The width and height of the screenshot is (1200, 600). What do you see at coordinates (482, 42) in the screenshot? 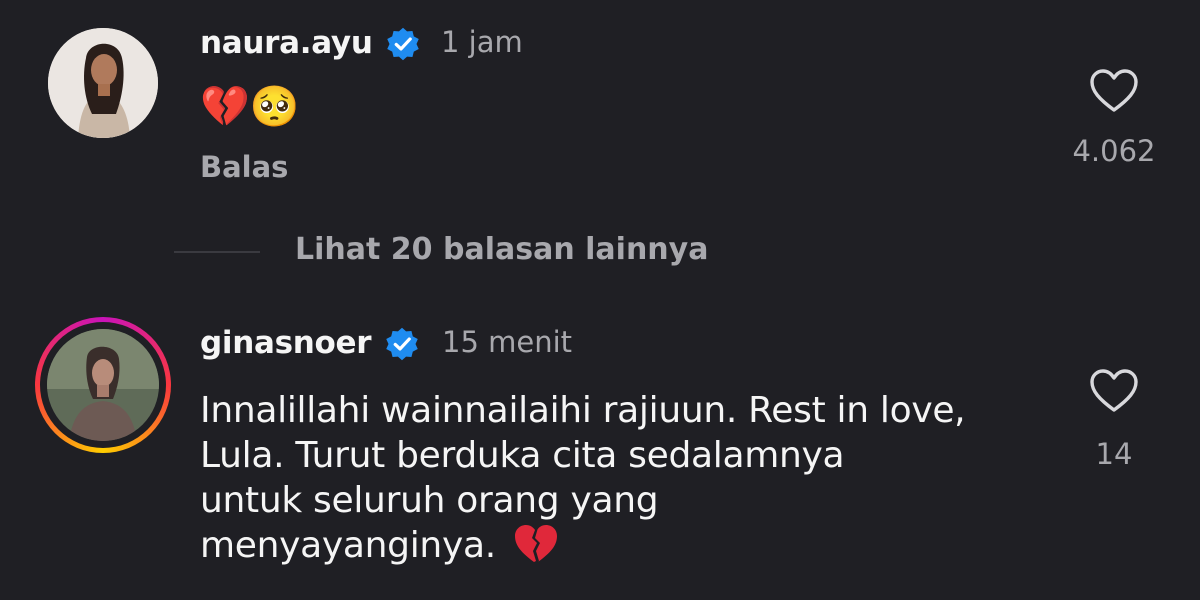
I see `comment-time: 1 jam` at bounding box center [482, 42].